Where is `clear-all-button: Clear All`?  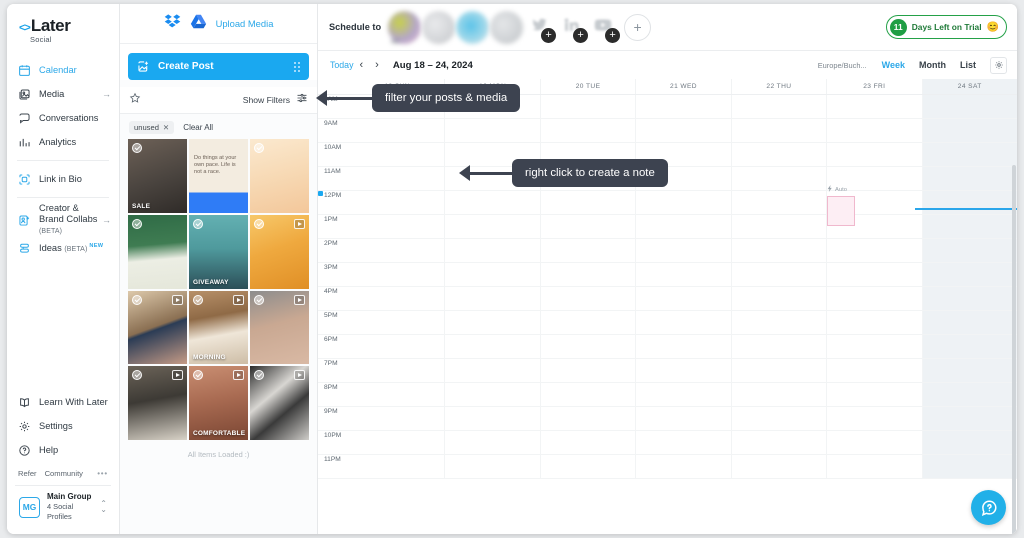
clear-all-button: Clear All is located at coordinates (198, 127).